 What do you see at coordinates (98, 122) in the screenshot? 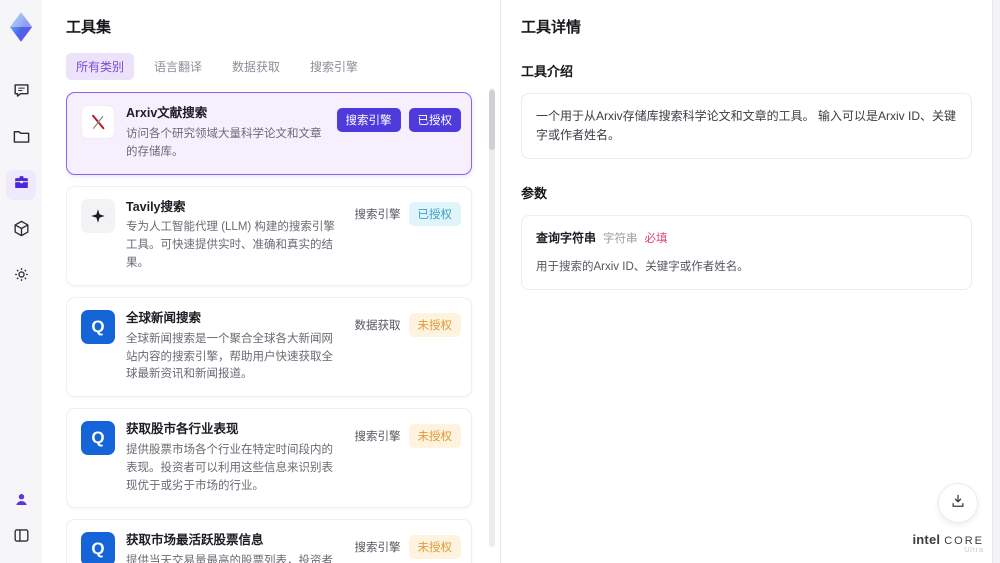
I see `arxiv-icon` at bounding box center [98, 122].